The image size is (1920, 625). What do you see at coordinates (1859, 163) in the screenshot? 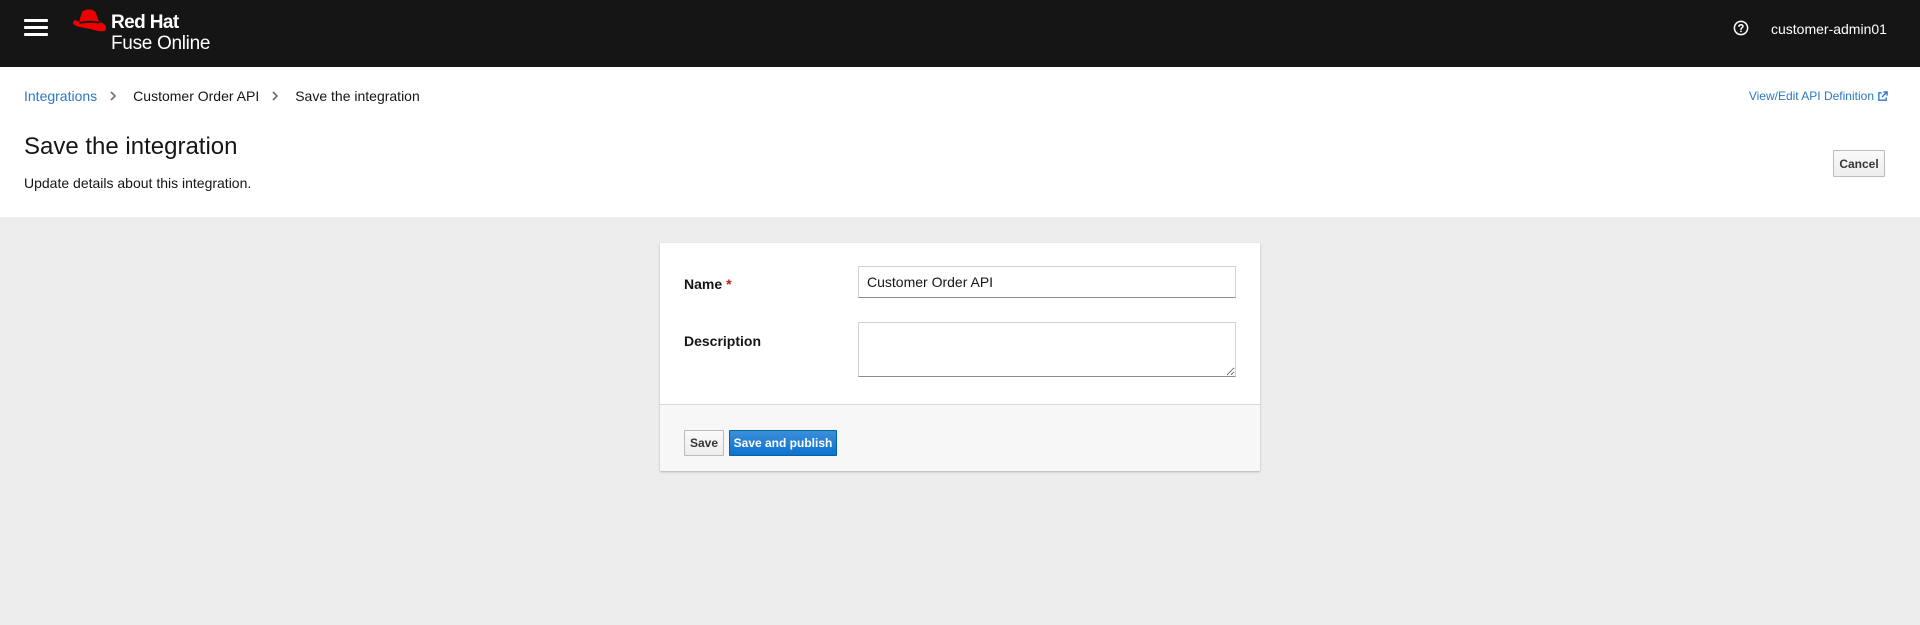
I see `cancel-button: Cancel` at bounding box center [1859, 163].